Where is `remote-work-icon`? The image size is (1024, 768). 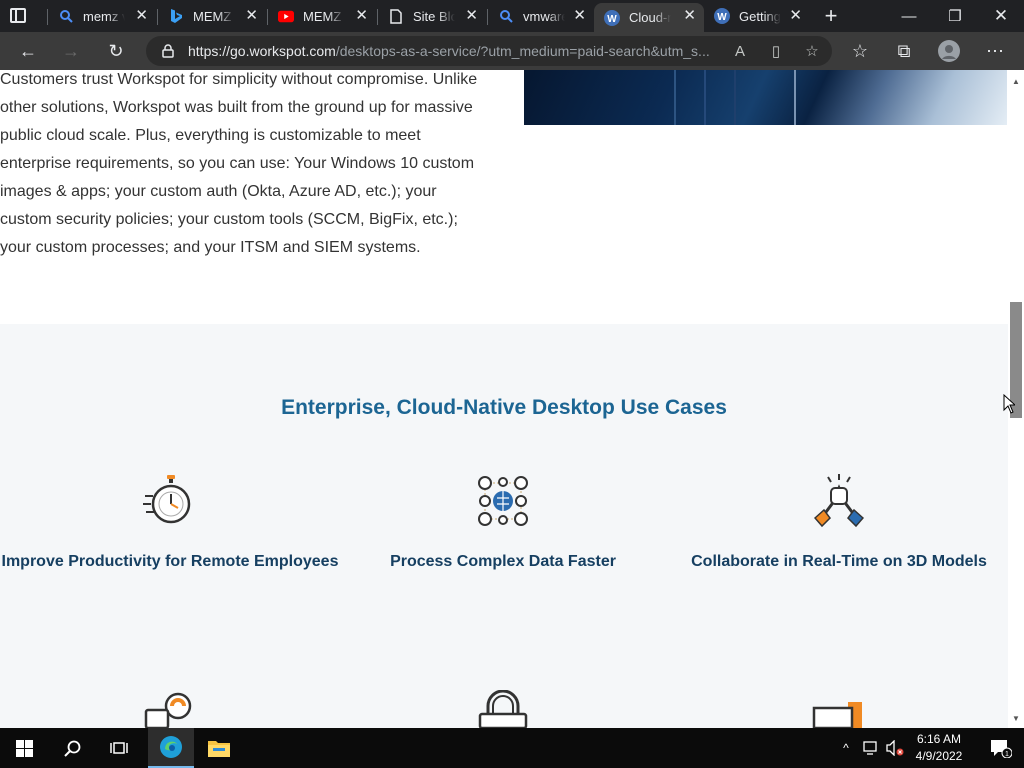 remote-work-icon is located at coordinates (168, 710).